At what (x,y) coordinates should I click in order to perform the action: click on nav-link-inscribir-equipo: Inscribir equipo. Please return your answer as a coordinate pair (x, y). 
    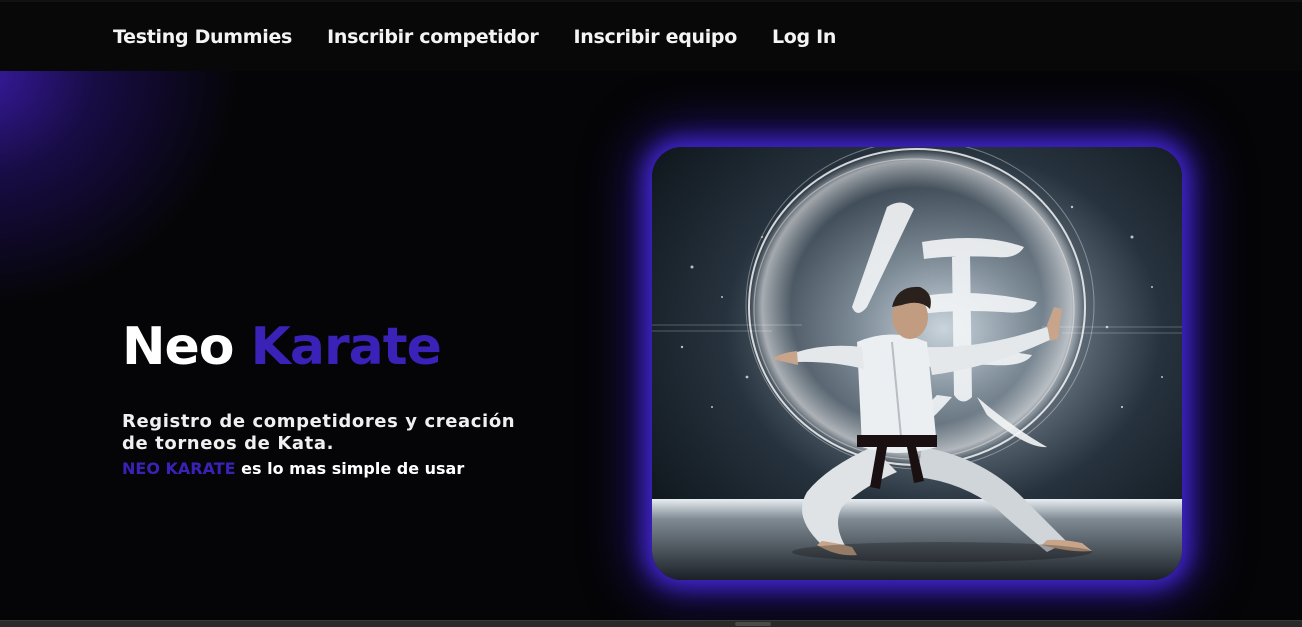
    Looking at the image, I should click on (655, 37).